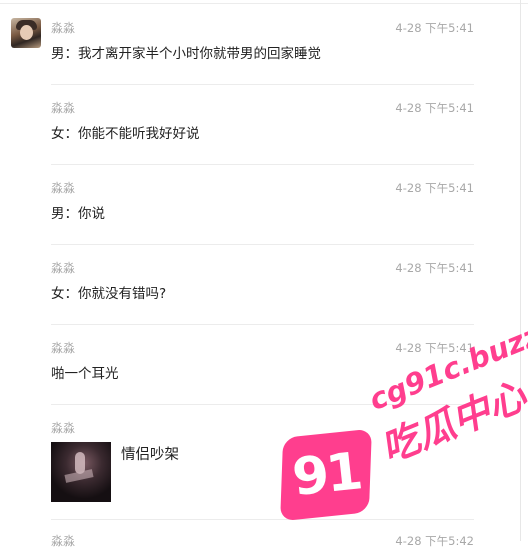 This screenshot has width=528, height=548. I want to click on avatar-face, so click(26, 32).